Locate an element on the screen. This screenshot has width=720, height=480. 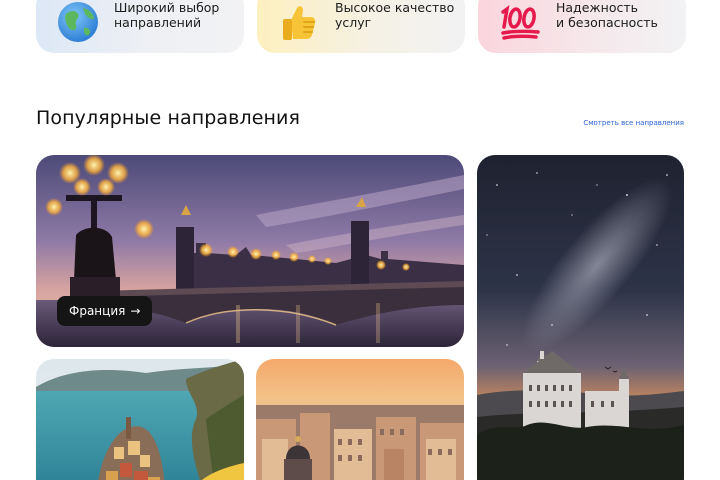
destination-name: Франция is located at coordinates (97, 311).